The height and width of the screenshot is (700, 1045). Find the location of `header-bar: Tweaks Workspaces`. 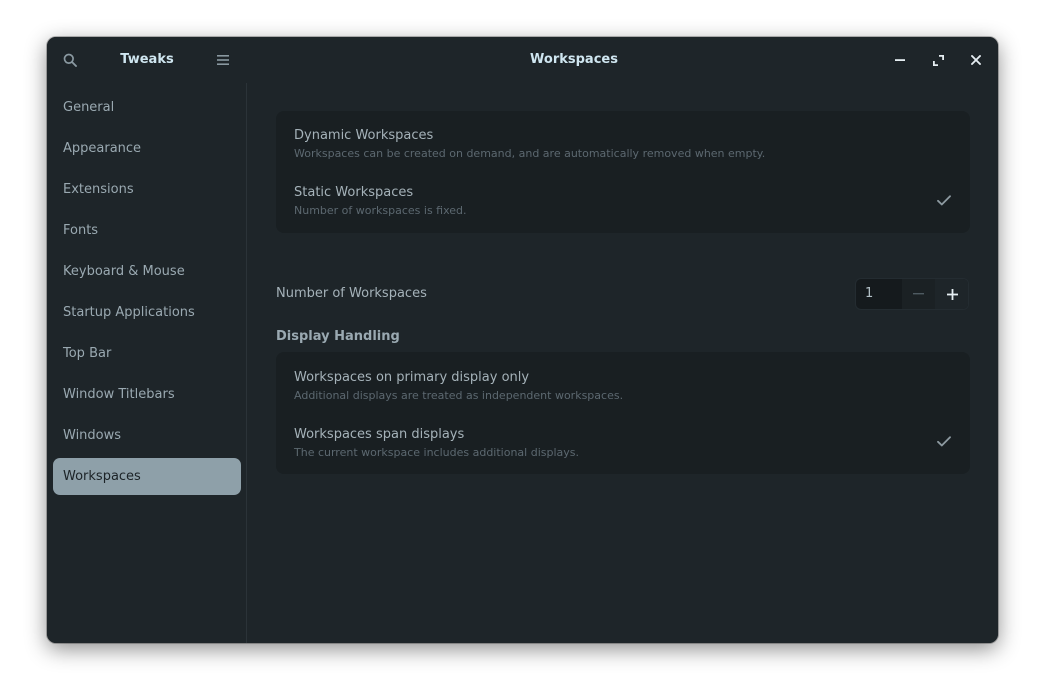

header-bar: Tweaks Workspaces is located at coordinates (522, 60).